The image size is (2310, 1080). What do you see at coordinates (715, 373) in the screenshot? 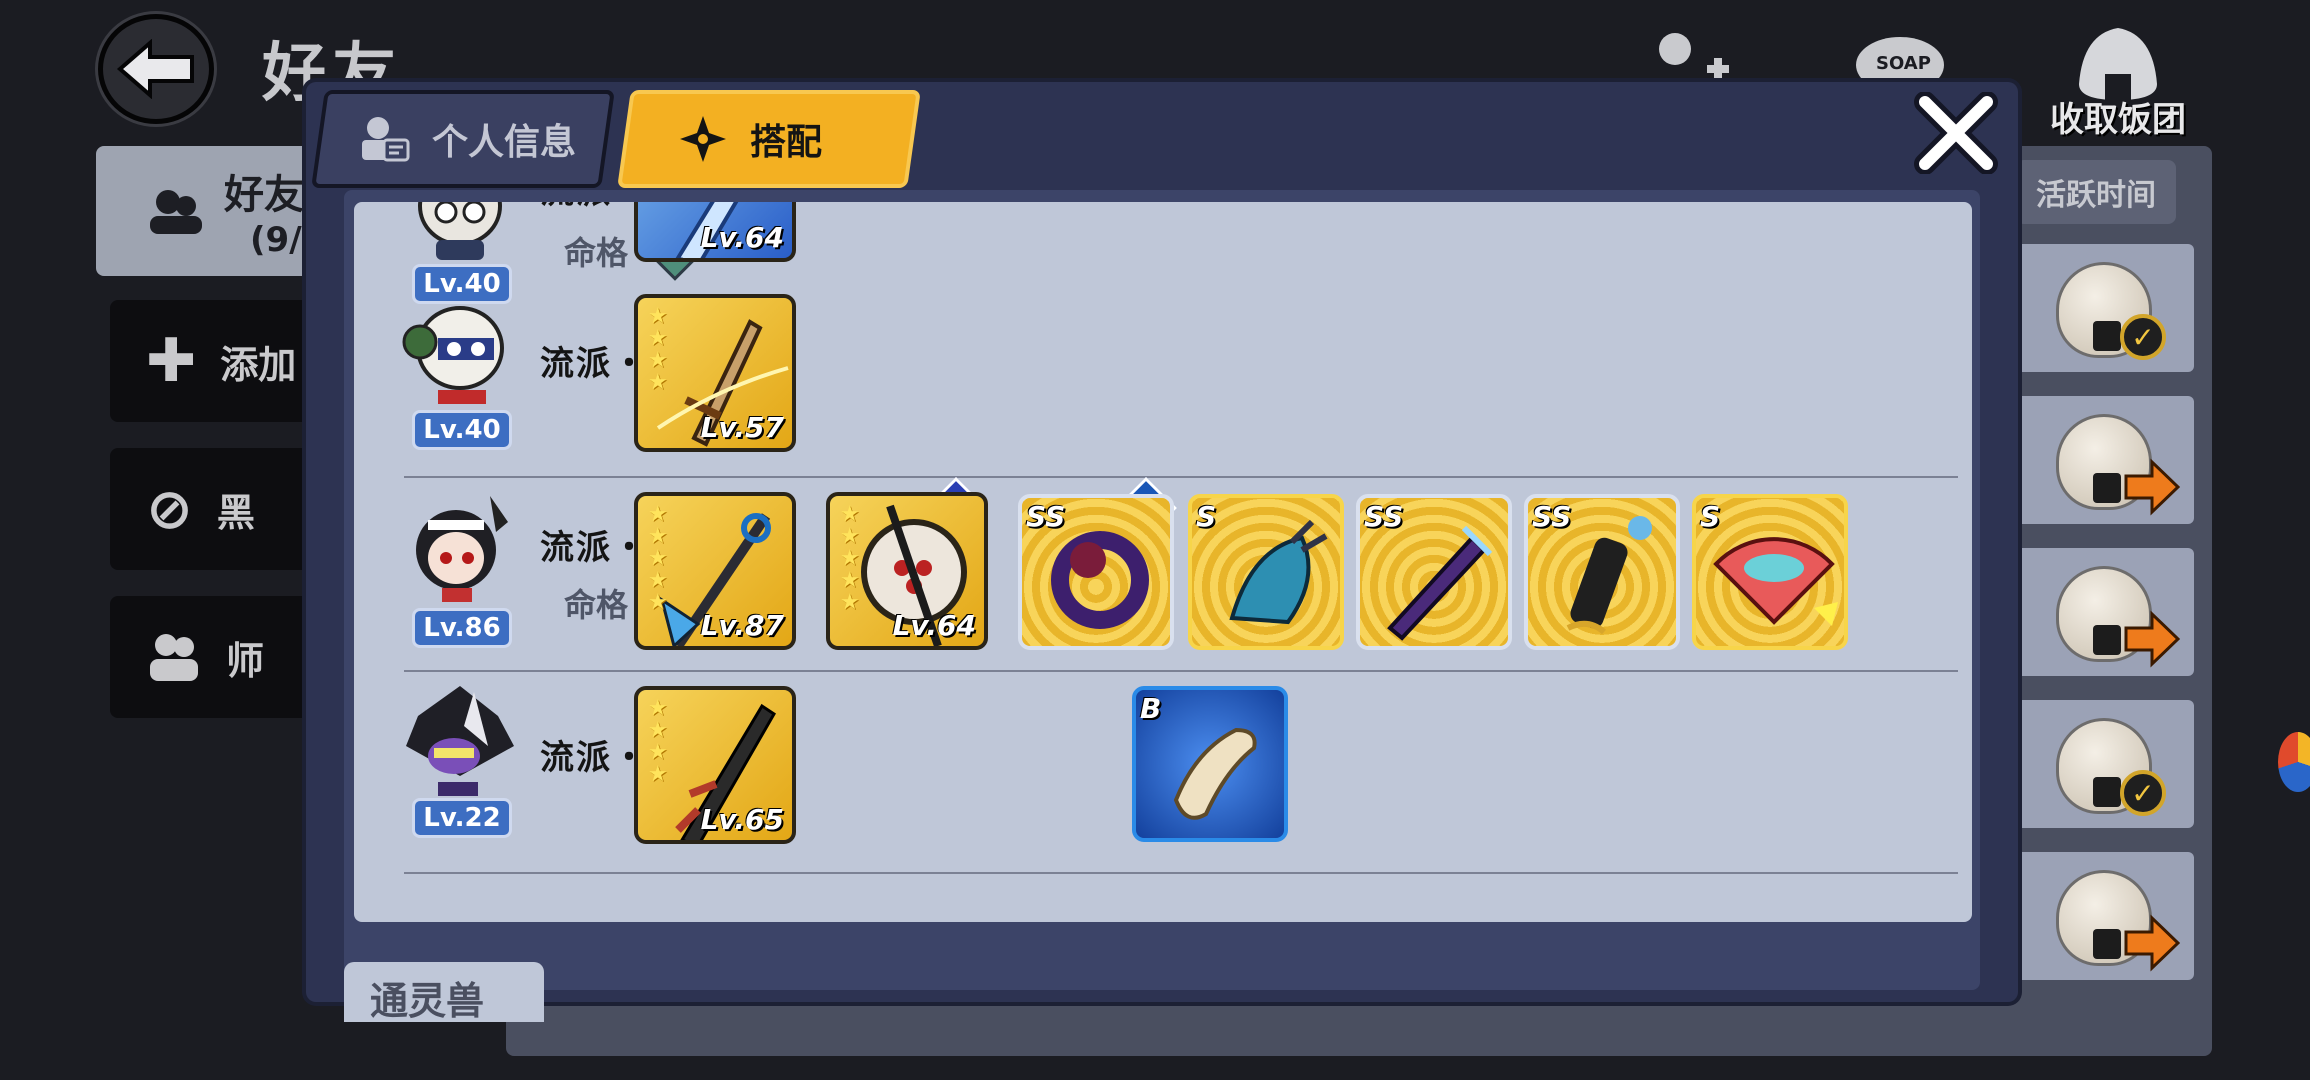
I see `weapon-slot: ★ ★ ★ ★ Lv.57` at bounding box center [715, 373].